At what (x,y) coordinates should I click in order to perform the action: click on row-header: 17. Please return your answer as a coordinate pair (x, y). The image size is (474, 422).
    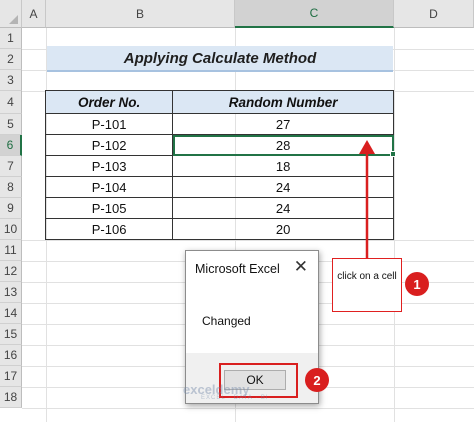
    Looking at the image, I should click on (11, 376).